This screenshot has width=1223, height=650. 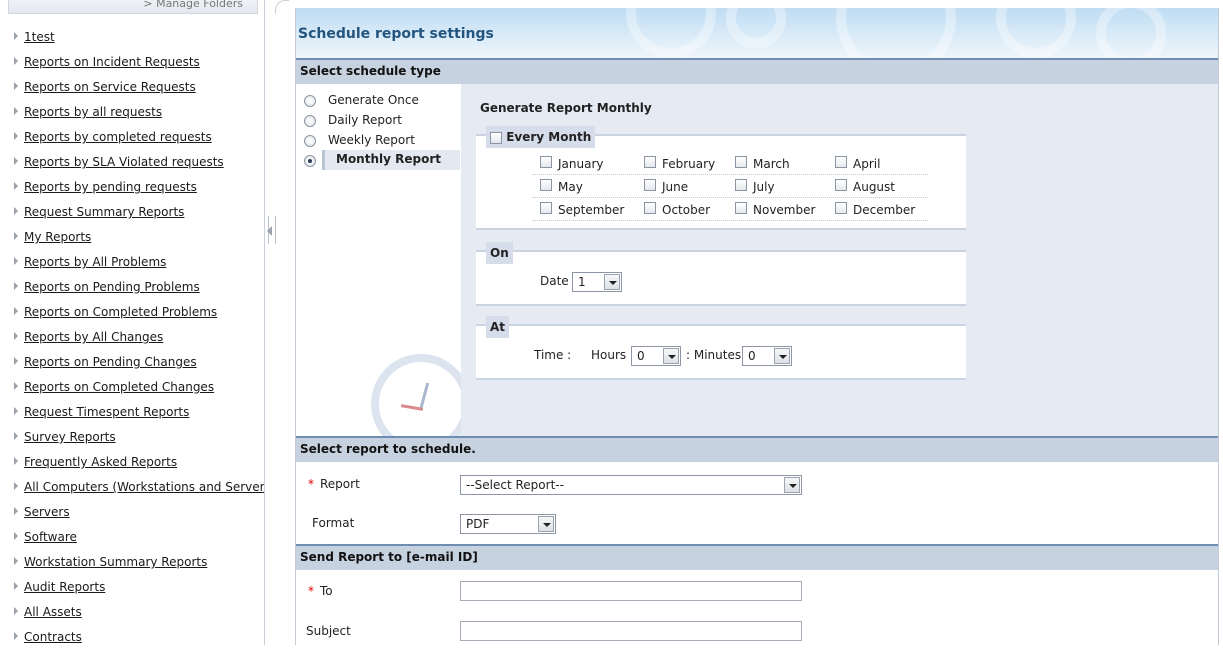 What do you see at coordinates (104, 212) in the screenshot?
I see `sidebar-item-link: Request Summary Reports` at bounding box center [104, 212].